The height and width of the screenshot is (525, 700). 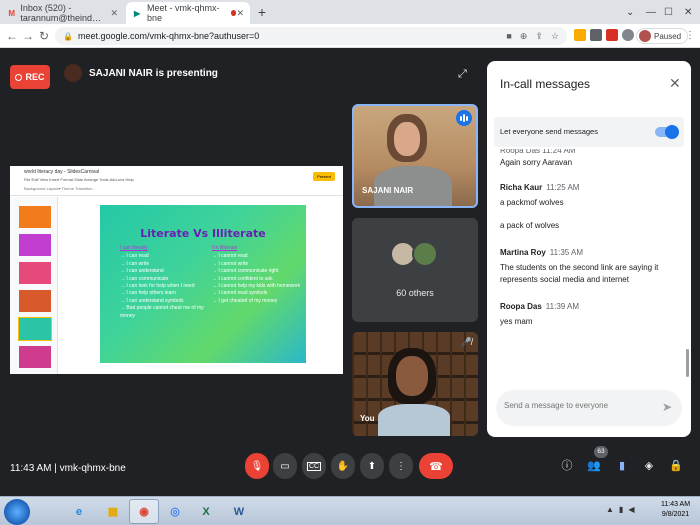 What do you see at coordinates (567, 466) in the screenshot?
I see `meeting-details-icon: ⓘ` at bounding box center [567, 466].